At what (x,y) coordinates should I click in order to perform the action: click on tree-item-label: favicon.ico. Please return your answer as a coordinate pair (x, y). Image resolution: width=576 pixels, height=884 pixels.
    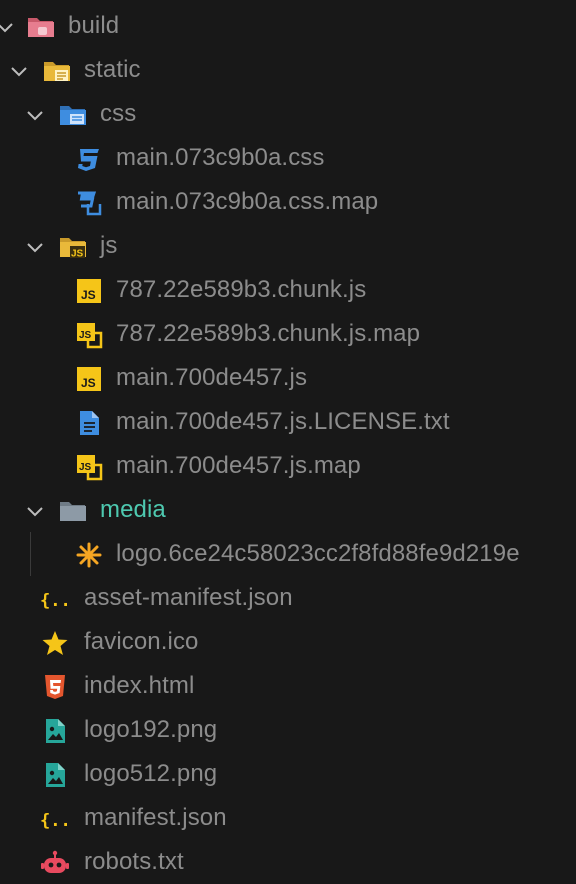
    Looking at the image, I should click on (141, 641).